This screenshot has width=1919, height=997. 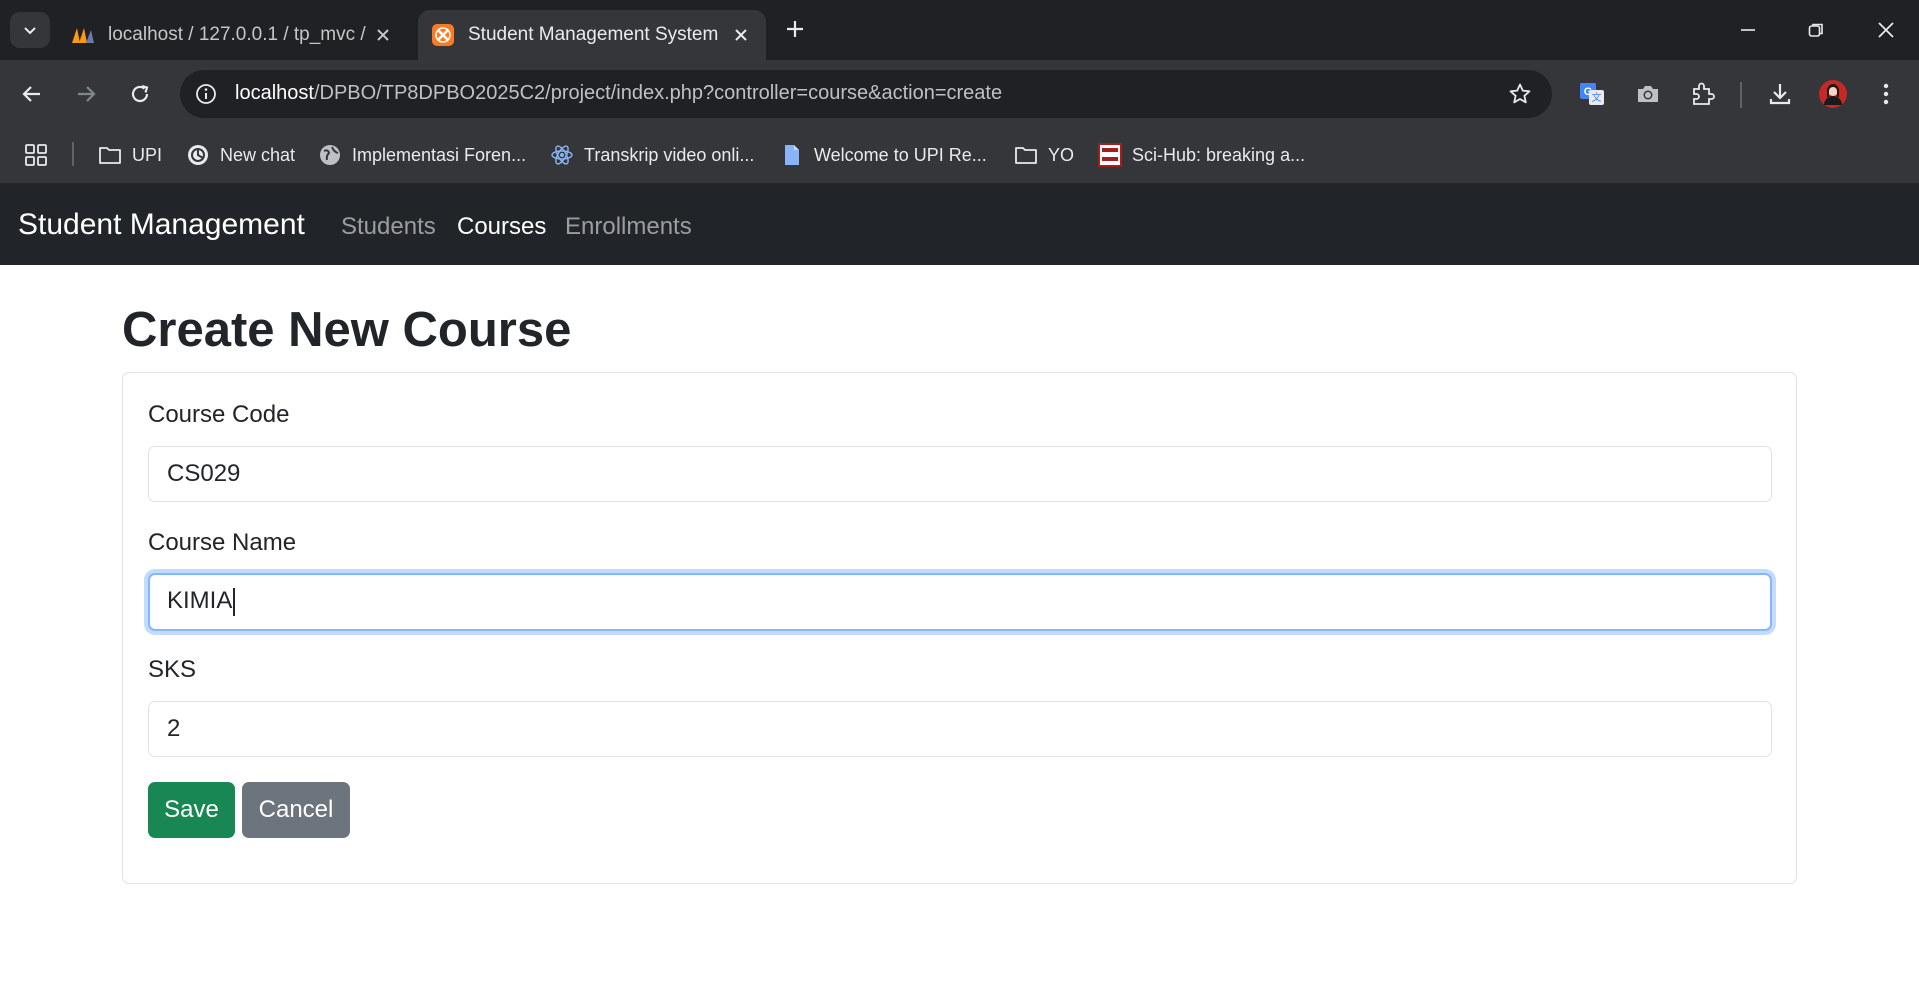 I want to click on url-host: localhost, so click(x=274, y=93).